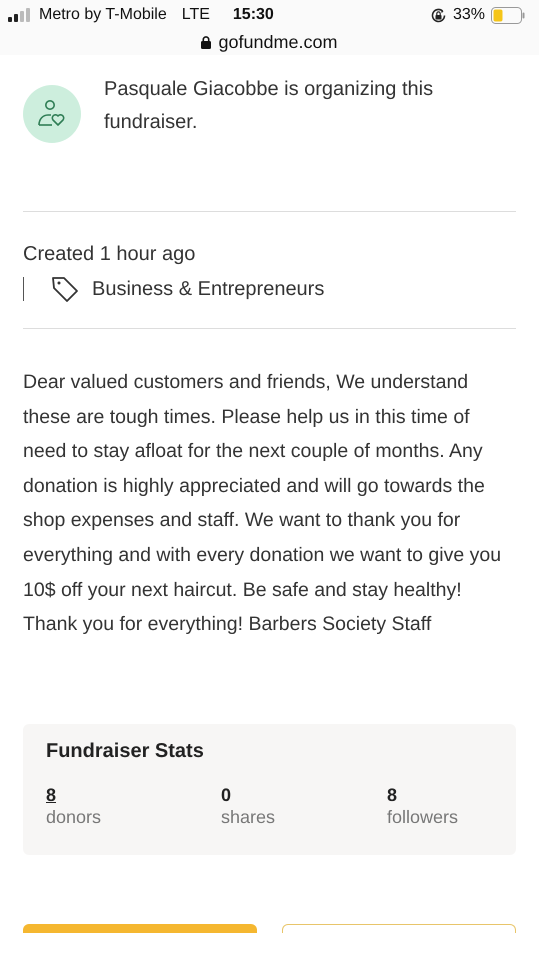 Image resolution: width=539 pixels, height=960 pixels. What do you see at coordinates (508, 15) in the screenshot?
I see `battery-icon` at bounding box center [508, 15].